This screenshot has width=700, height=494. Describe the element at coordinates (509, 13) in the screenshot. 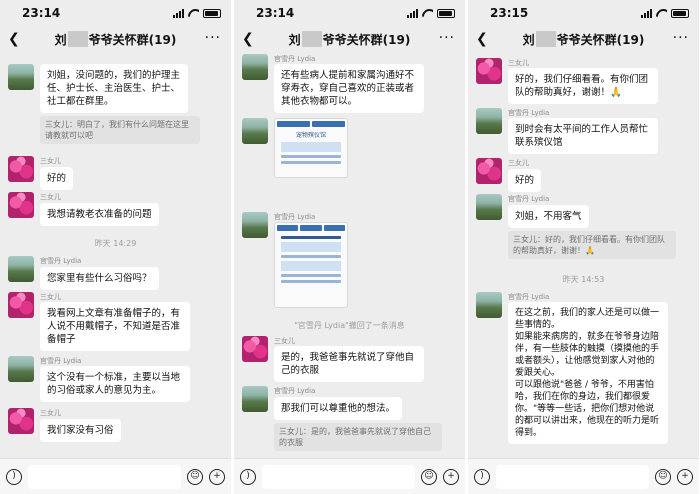

I see `status-time: 23:15` at that location.